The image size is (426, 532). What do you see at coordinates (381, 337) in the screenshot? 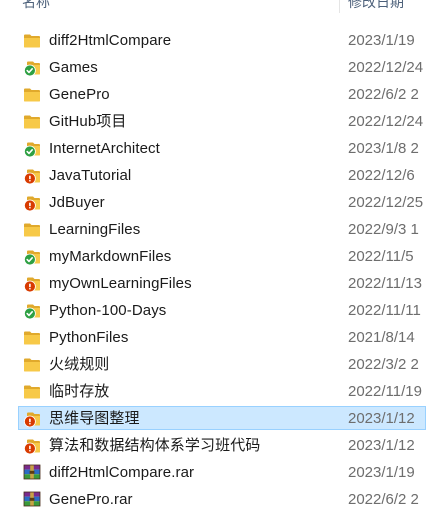
I see `file-modified-date: 2021/8/14` at bounding box center [381, 337].